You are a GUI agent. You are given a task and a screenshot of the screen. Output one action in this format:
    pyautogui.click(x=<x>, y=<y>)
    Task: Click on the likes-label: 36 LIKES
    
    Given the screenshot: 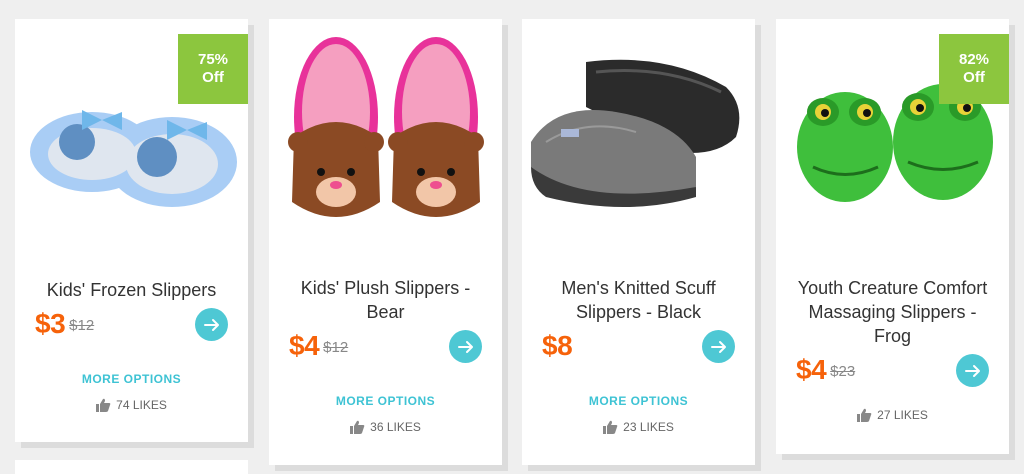 What is the action you would take?
    pyautogui.click(x=395, y=427)
    